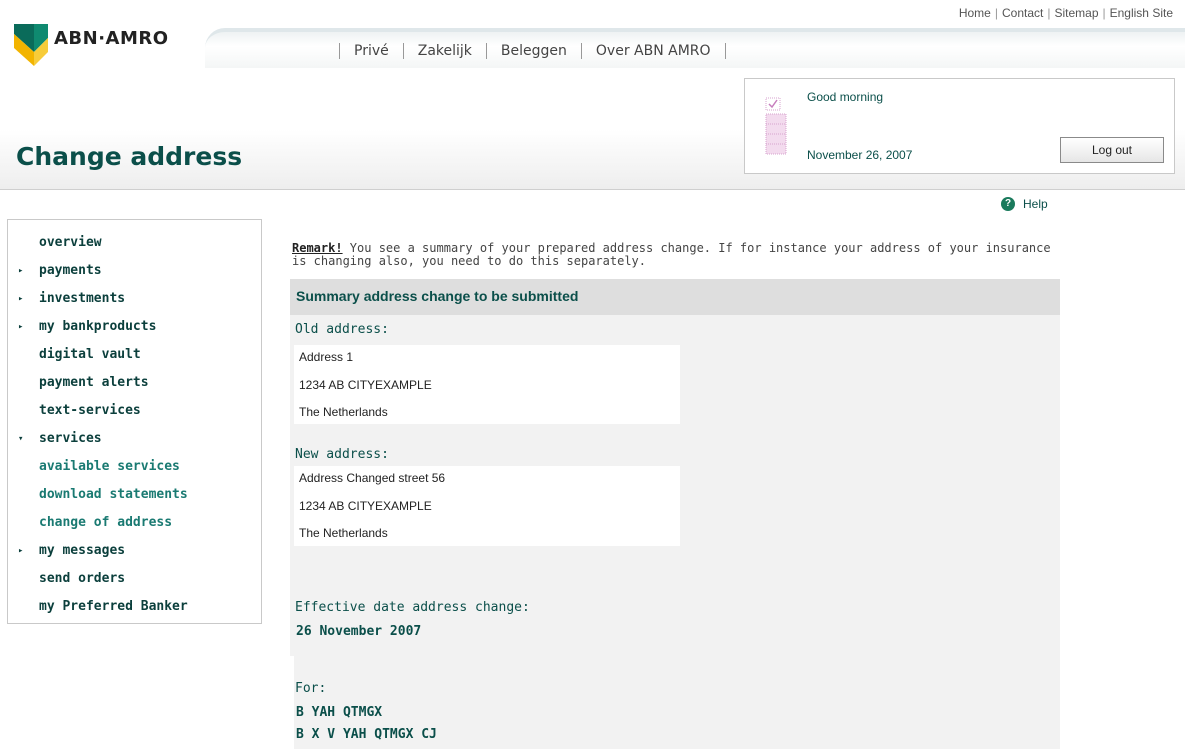  What do you see at coordinates (1008, 204) in the screenshot?
I see `help-icon: ?` at bounding box center [1008, 204].